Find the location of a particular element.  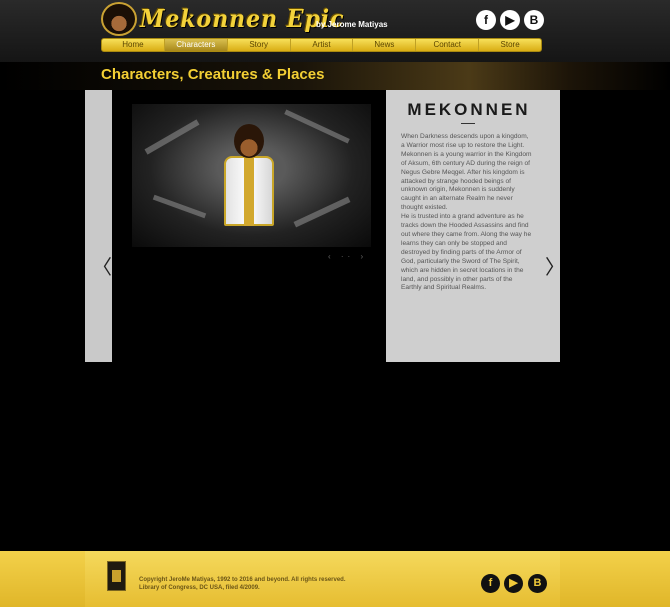

nav-news: News is located at coordinates (385, 45).